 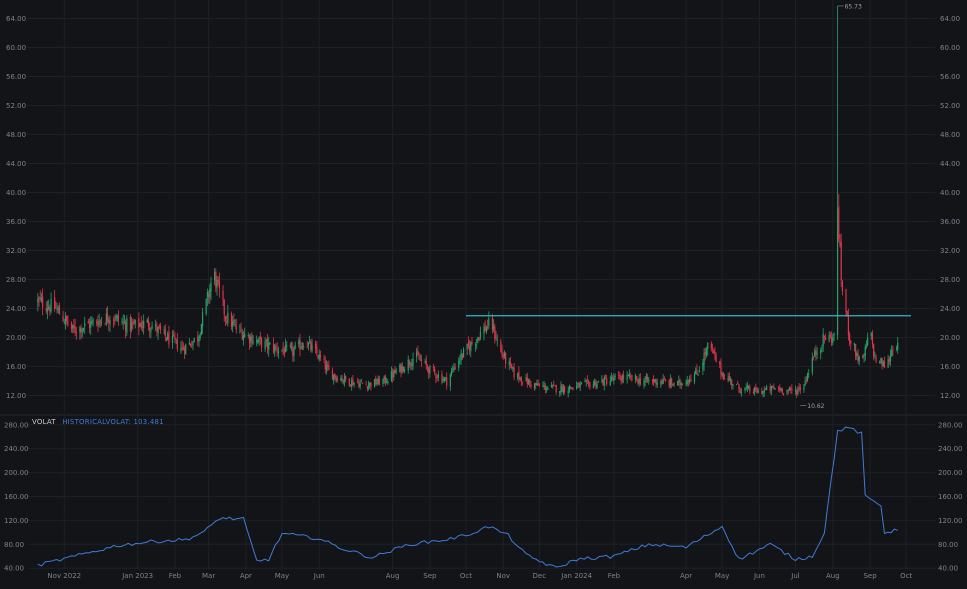 What do you see at coordinates (759, 576) in the screenshot?
I see `x-tick-label: Jun` at bounding box center [759, 576].